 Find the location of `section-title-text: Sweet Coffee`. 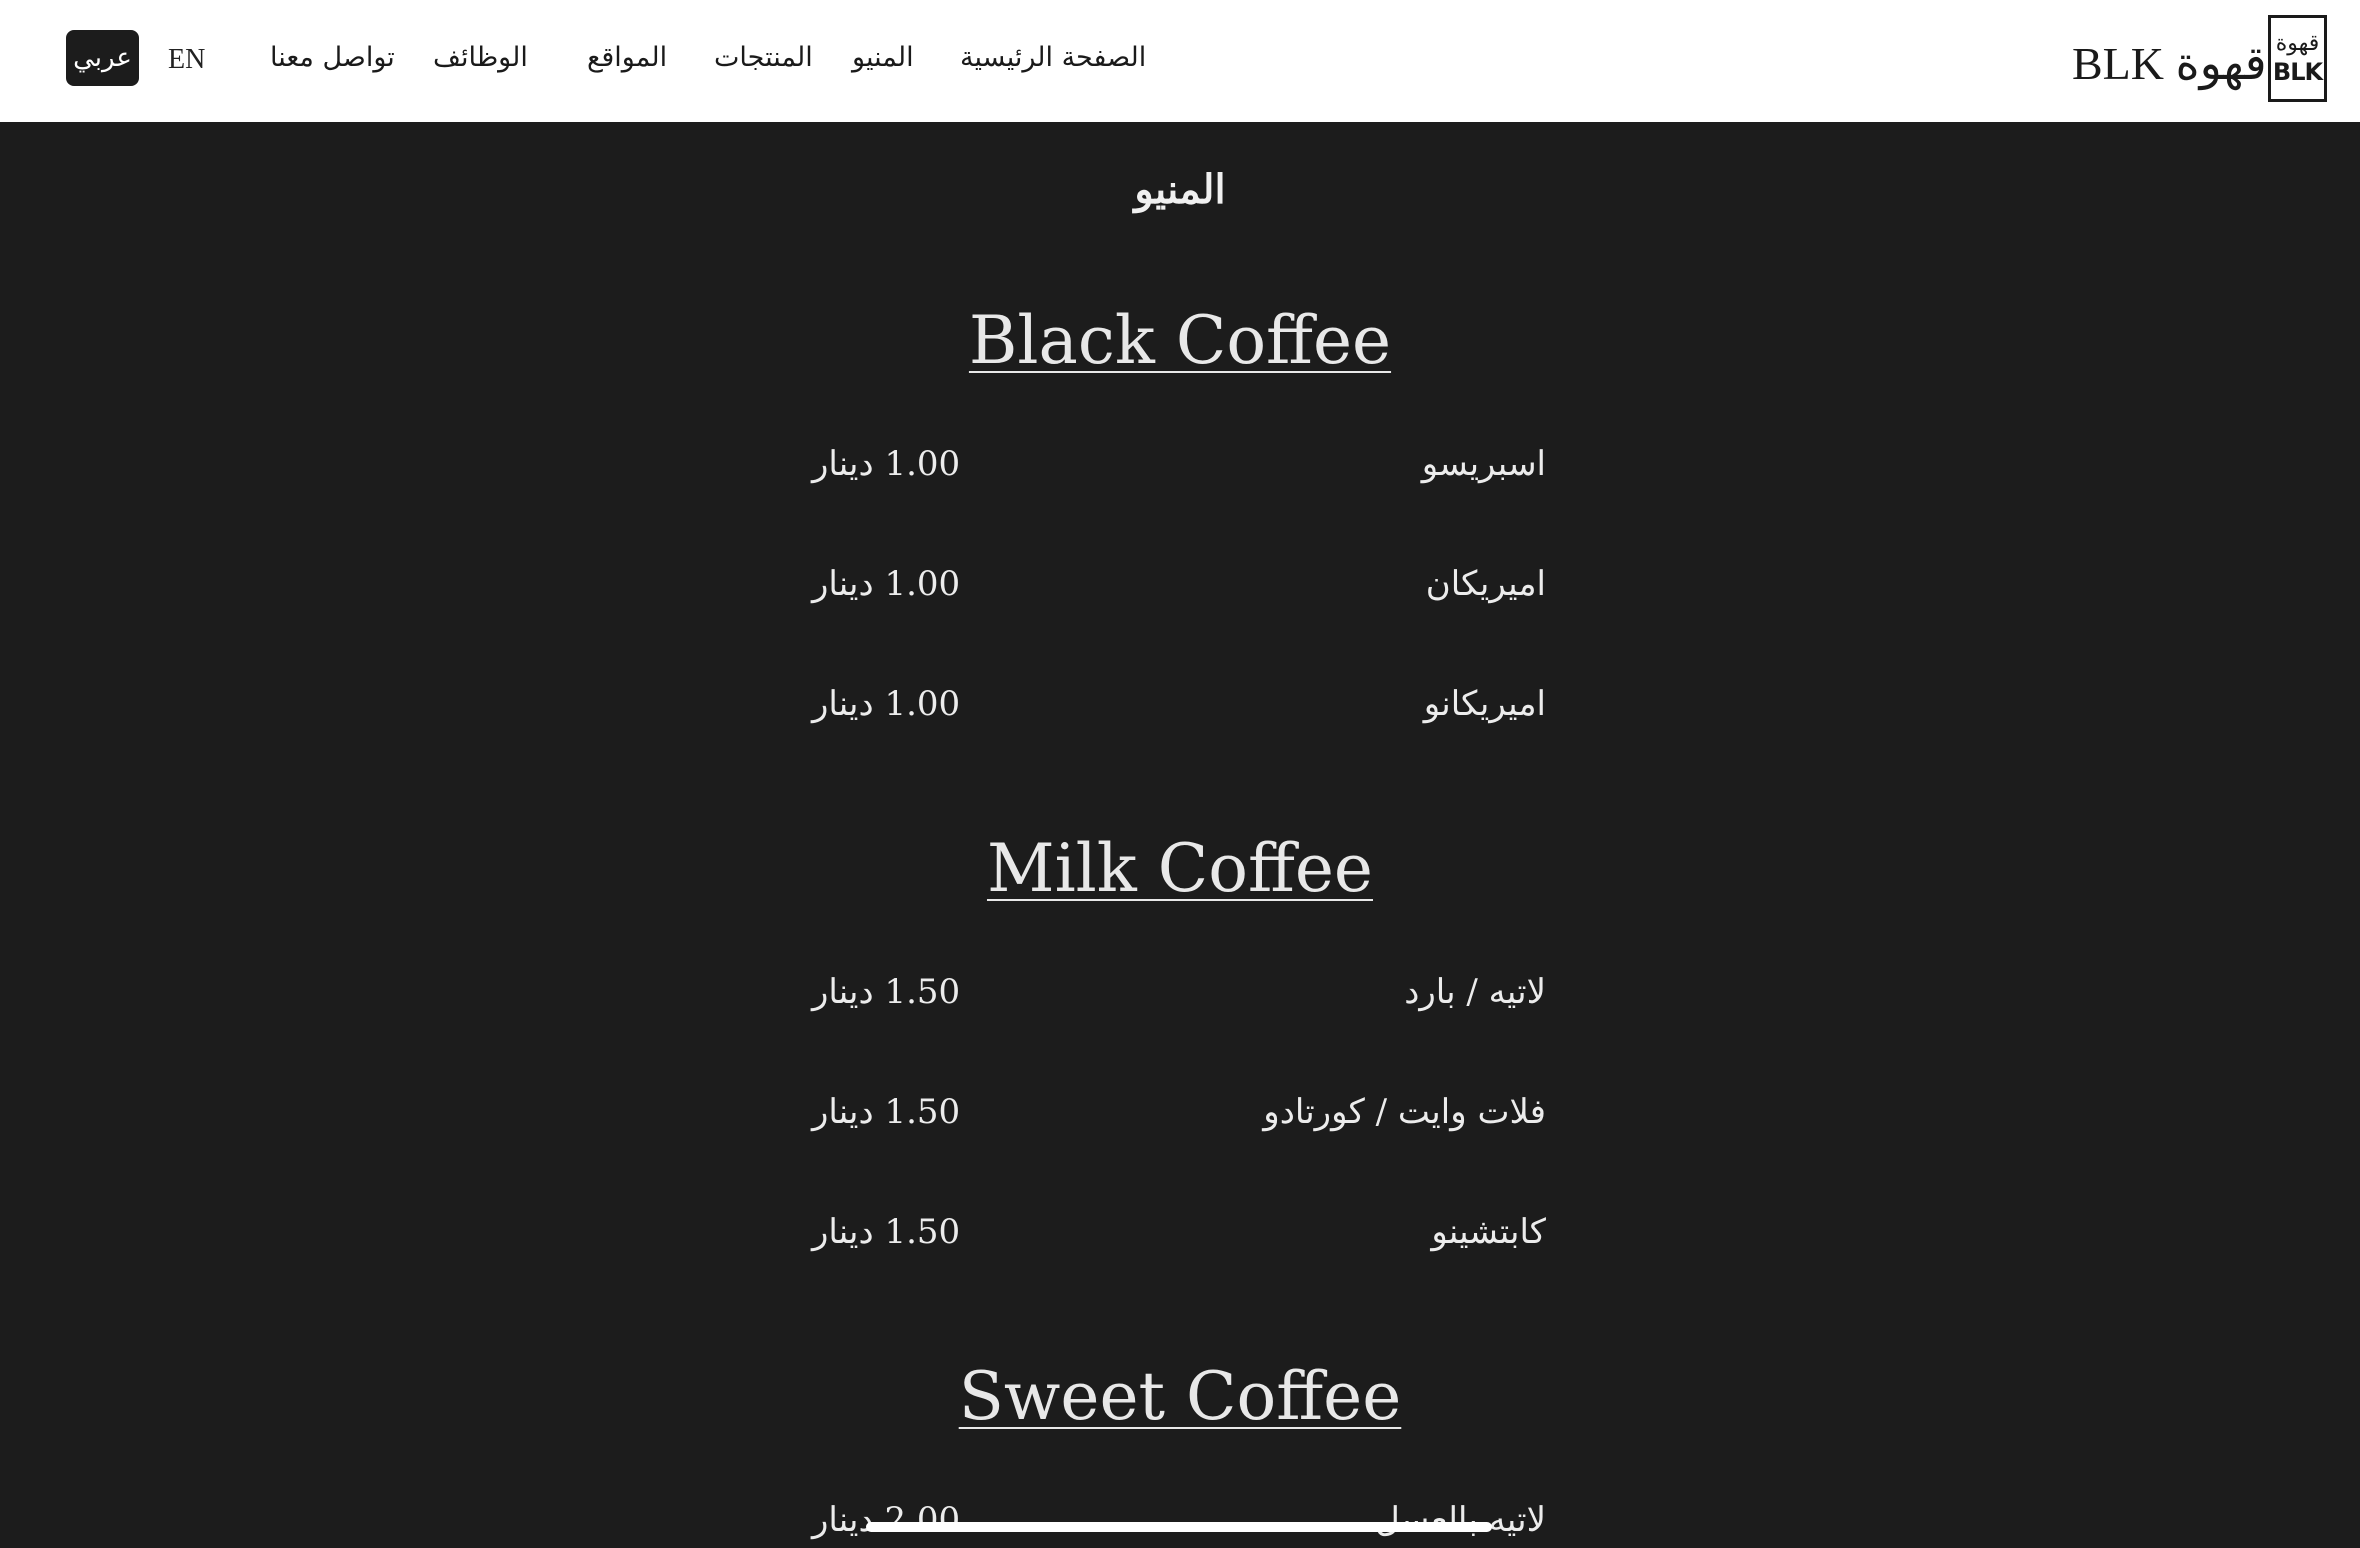

section-title-text: Sweet Coffee is located at coordinates (1180, 1396).